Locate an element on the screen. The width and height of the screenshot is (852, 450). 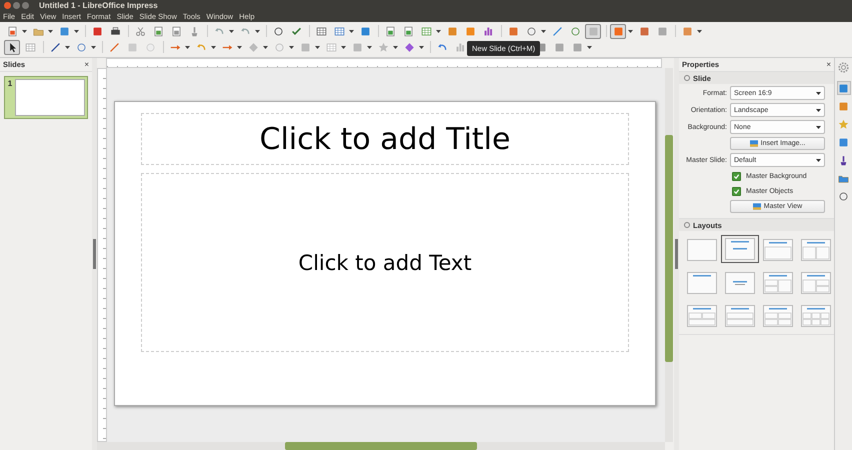
window-title: Untitled 1 - LibreOffice Impress is located at coordinates (98, 5).